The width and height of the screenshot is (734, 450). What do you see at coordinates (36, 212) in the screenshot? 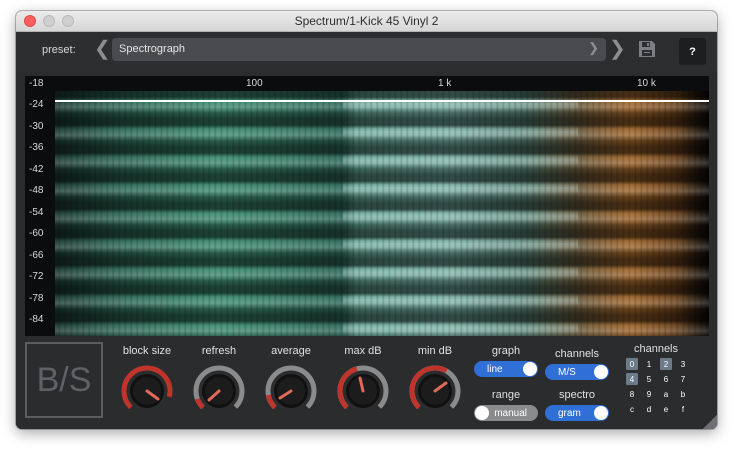
I see `db-label: -54` at bounding box center [36, 212].